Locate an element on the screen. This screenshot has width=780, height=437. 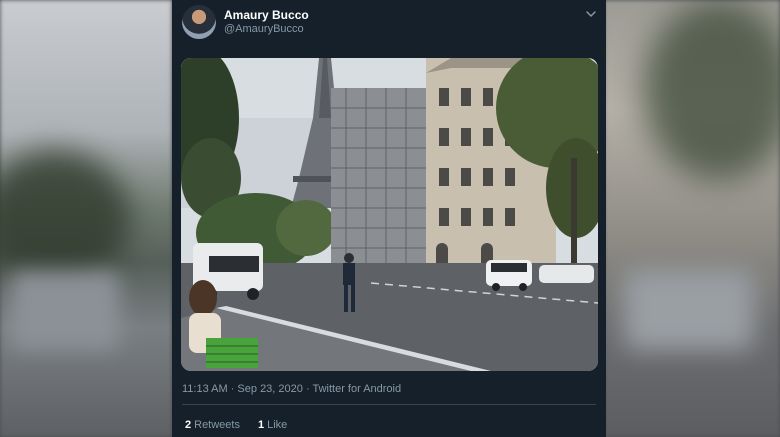
chevron-down-icon is located at coordinates (591, 14).